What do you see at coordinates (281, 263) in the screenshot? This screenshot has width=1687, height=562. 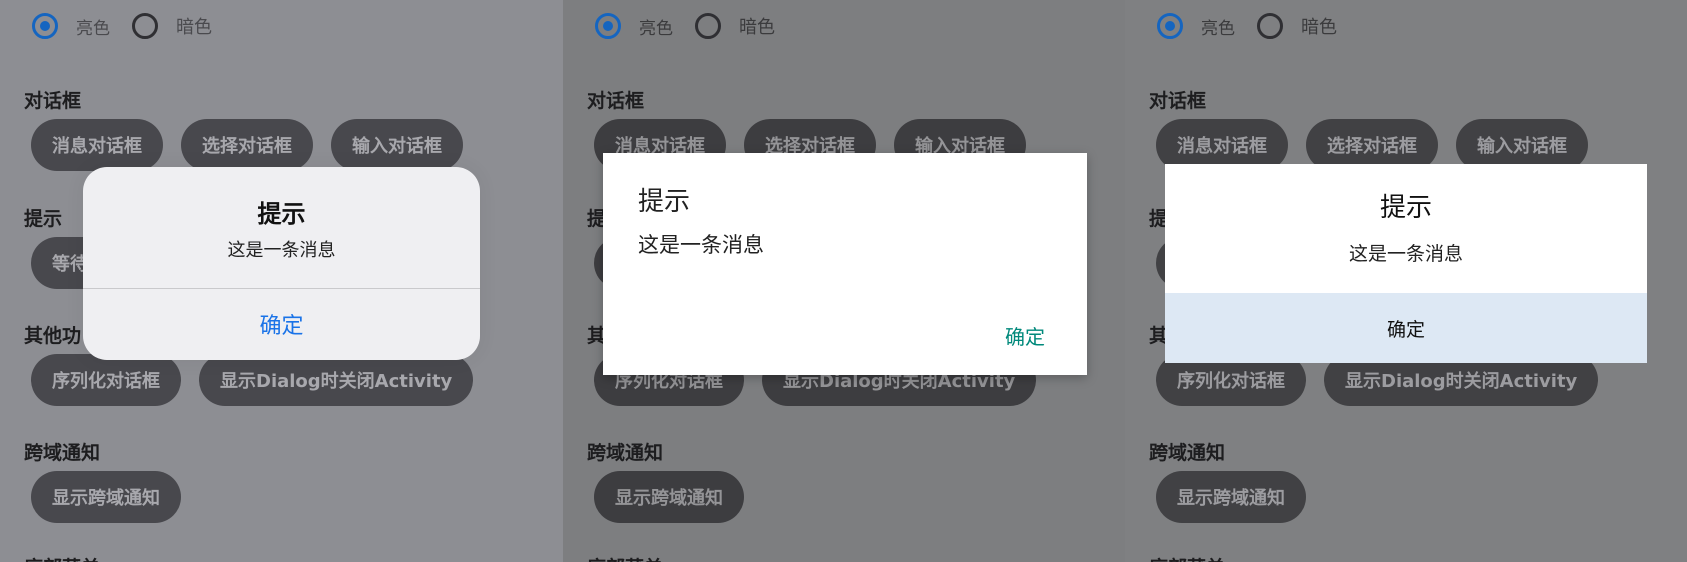 I see `ios-message-dialog: 提示 这是一条消息 确定` at bounding box center [281, 263].